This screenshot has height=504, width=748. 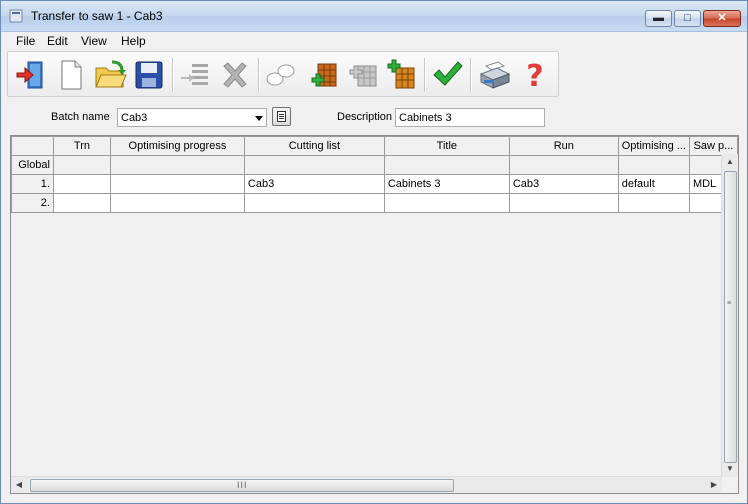 What do you see at coordinates (730, 485) in the screenshot?
I see `scrollbar-corner` at bounding box center [730, 485].